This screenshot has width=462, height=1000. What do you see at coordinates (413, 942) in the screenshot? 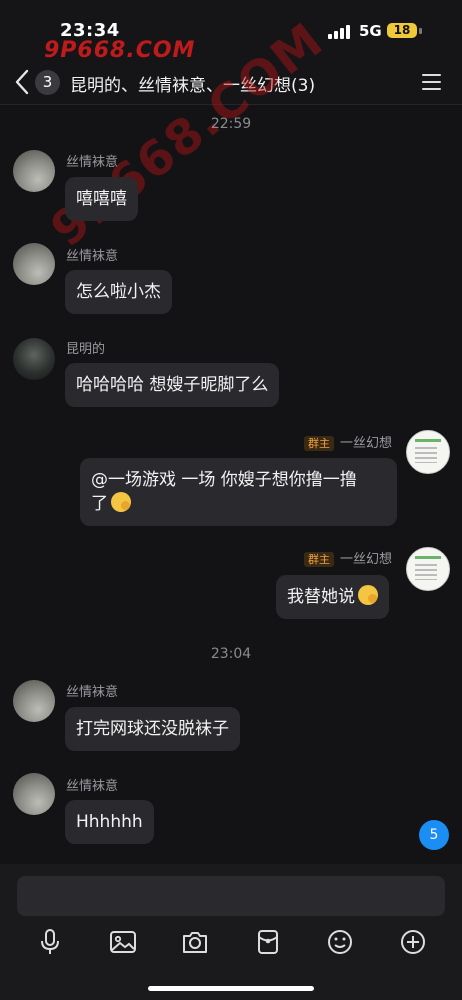
I see `plus-icon` at bounding box center [413, 942].